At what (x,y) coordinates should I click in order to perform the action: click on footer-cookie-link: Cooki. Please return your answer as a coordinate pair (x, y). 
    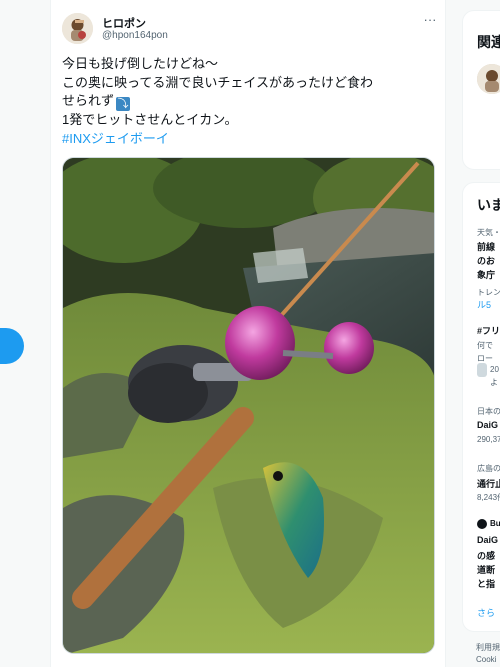
    Looking at the image, I should click on (486, 659).